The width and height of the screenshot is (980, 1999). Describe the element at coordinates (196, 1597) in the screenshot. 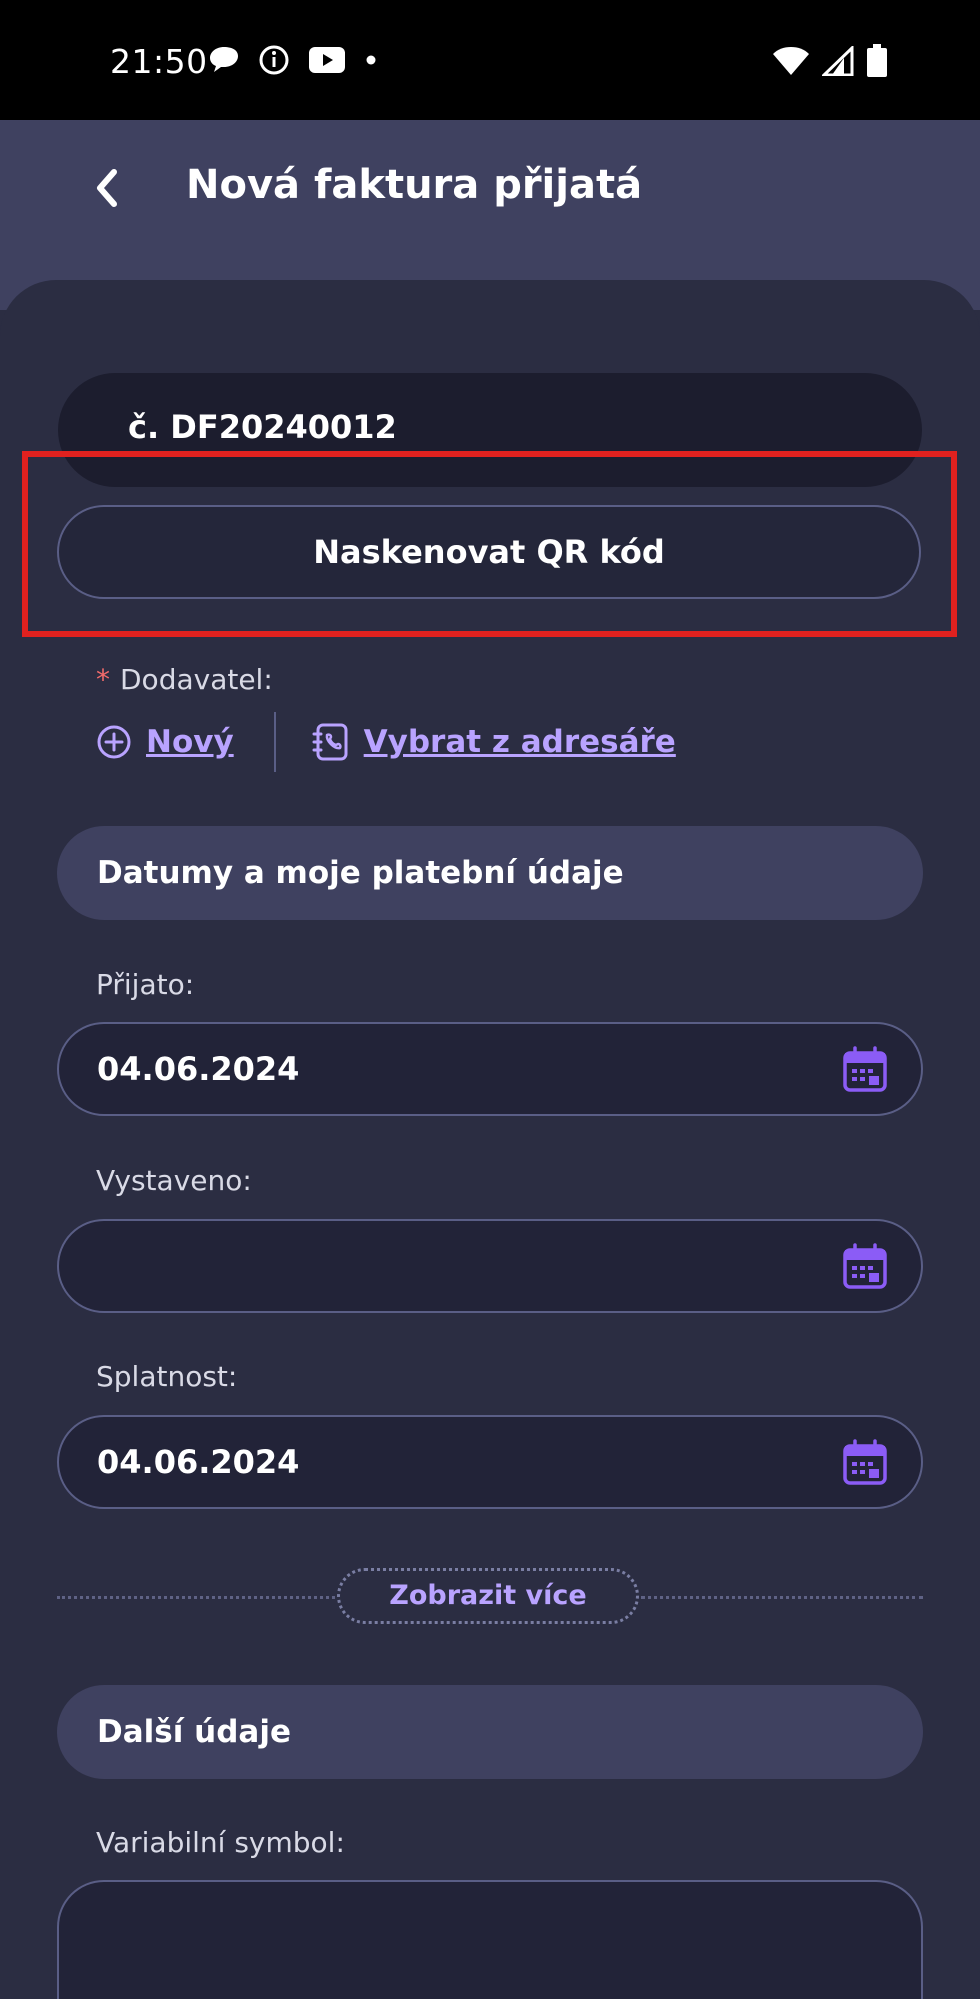

I see `divider-left` at that location.